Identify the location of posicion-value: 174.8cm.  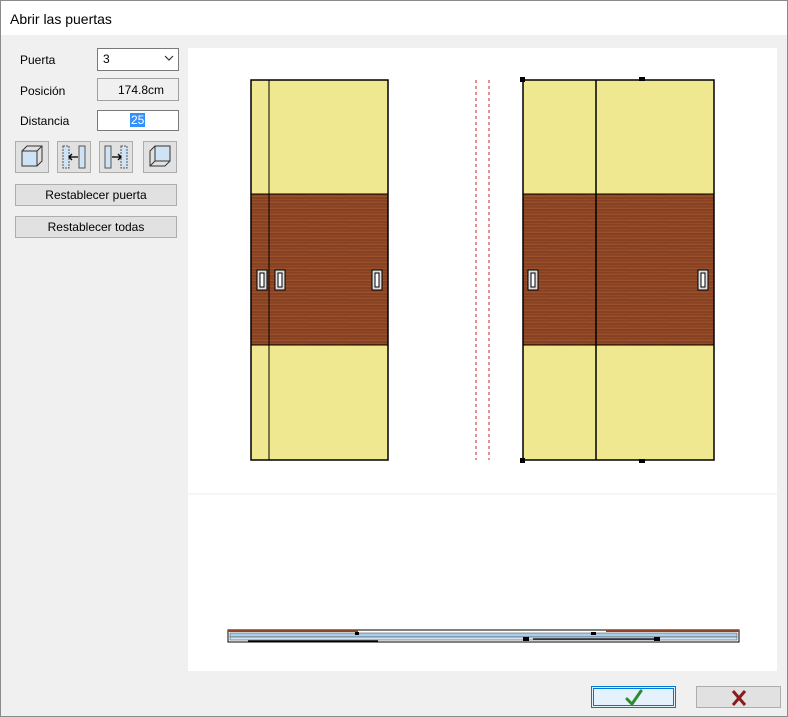
(140, 90).